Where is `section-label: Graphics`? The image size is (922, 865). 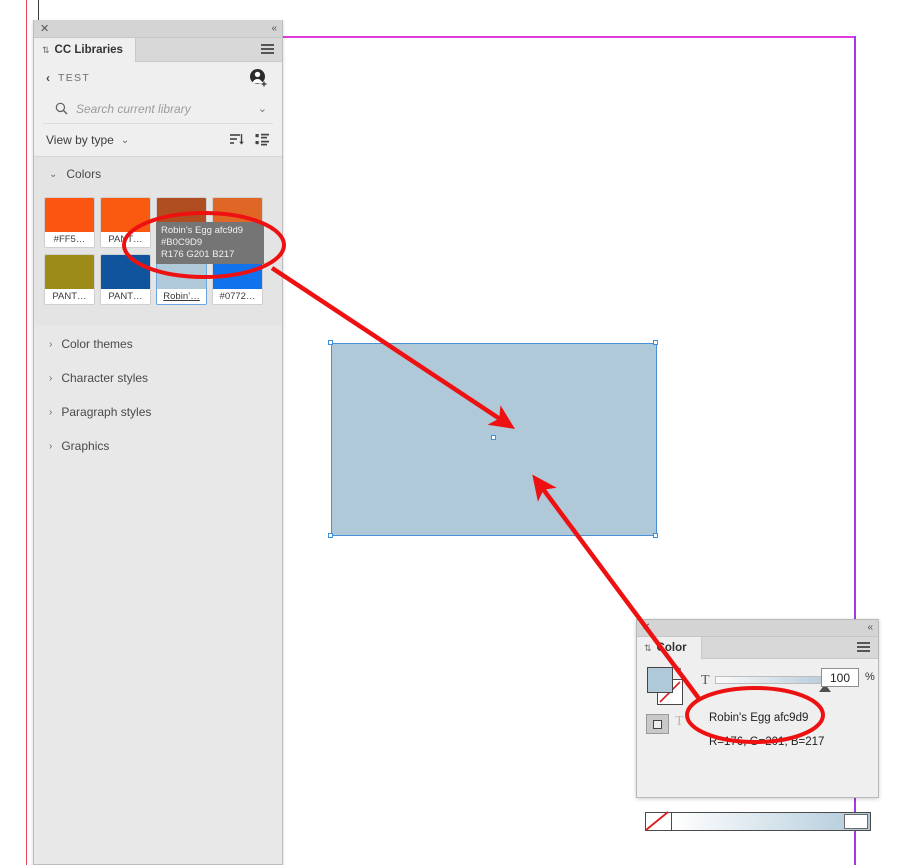
section-label: Graphics is located at coordinates (85, 446).